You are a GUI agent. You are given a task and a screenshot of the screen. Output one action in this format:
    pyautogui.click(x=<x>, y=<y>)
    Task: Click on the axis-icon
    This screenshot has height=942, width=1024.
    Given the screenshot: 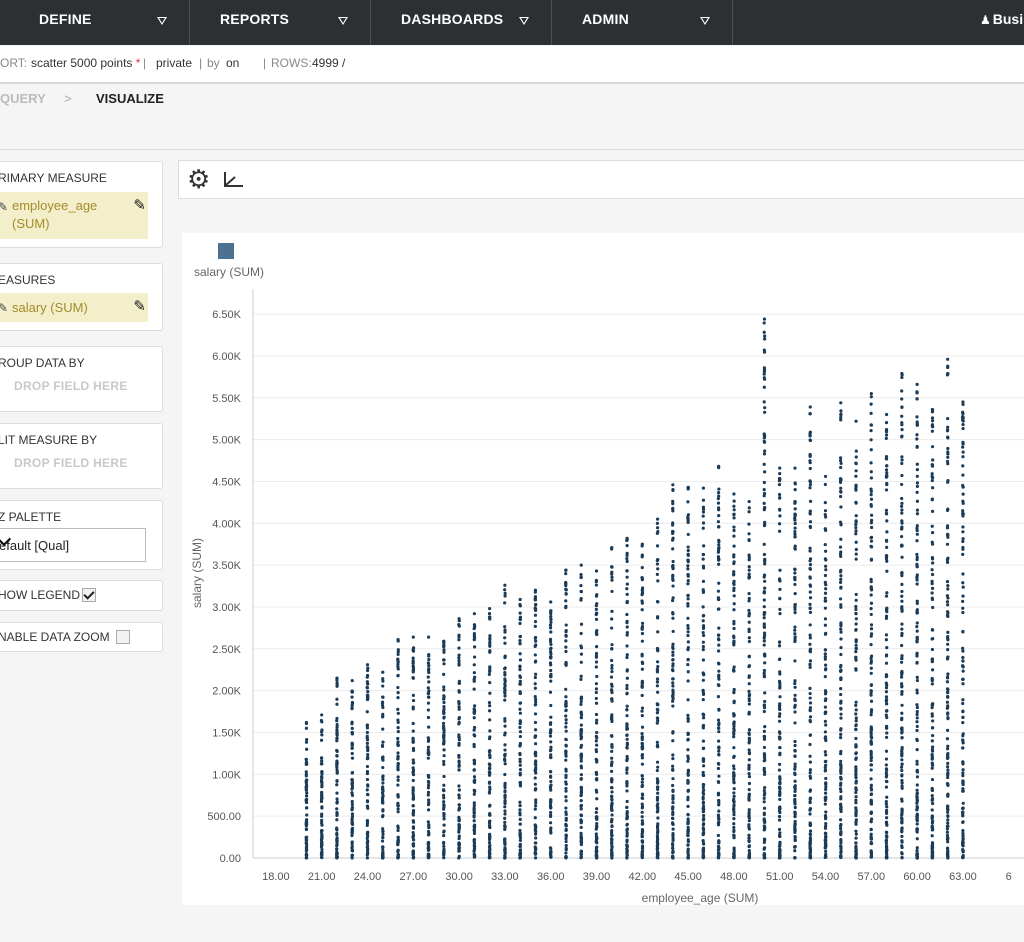 What is the action you would take?
    pyautogui.click(x=234, y=179)
    